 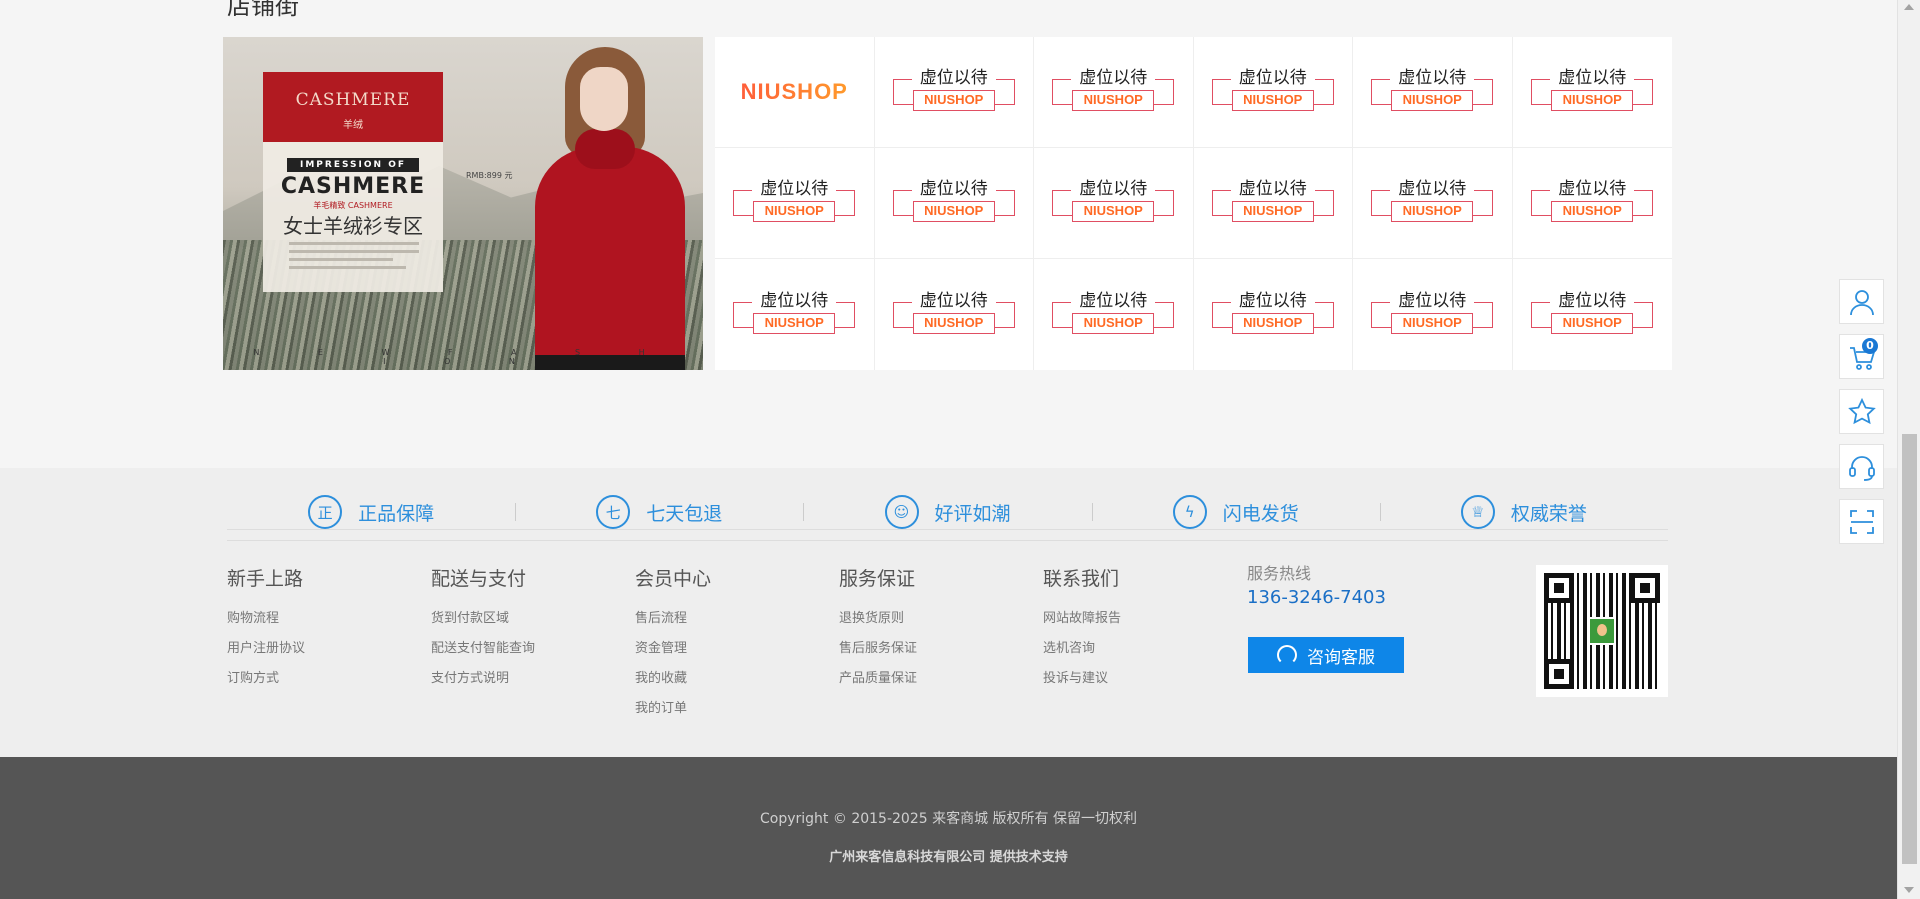 I want to click on scroll-thumb, so click(x=1909, y=649).